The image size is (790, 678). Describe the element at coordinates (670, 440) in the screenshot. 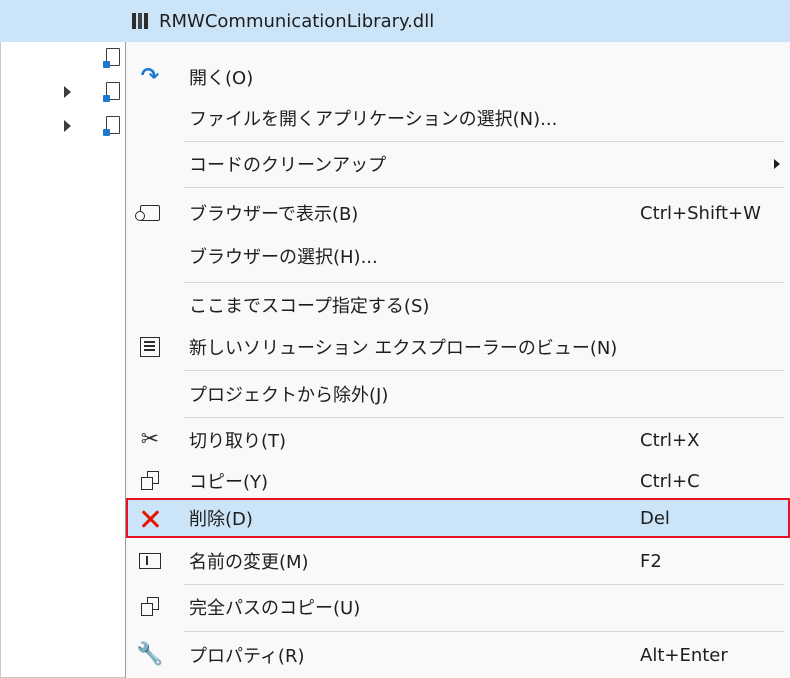

I see `menu-item-shortcut: Ctrl+X` at that location.